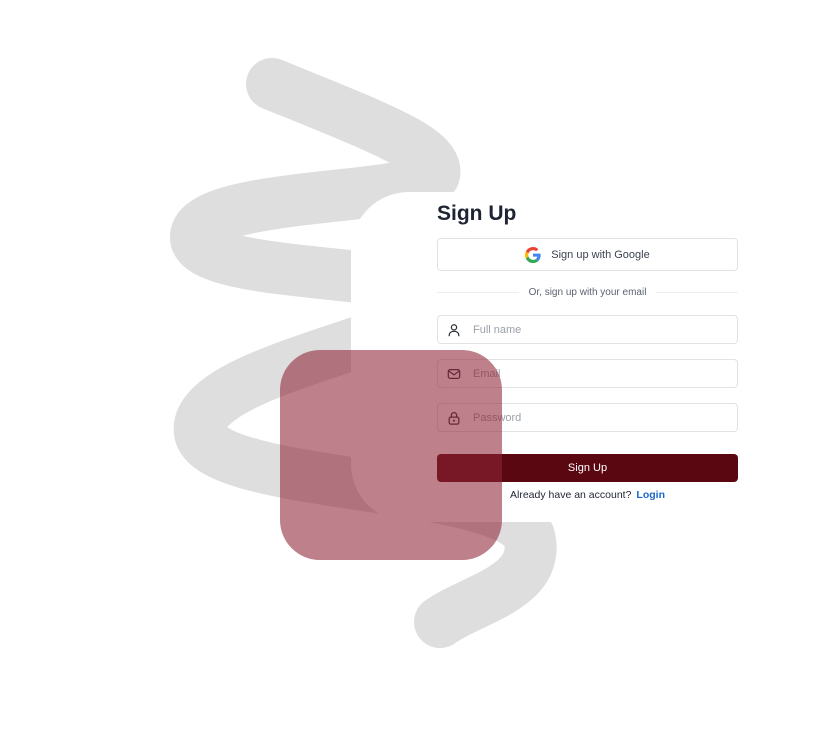 The image size is (816, 734). I want to click on password-field, so click(587, 417).